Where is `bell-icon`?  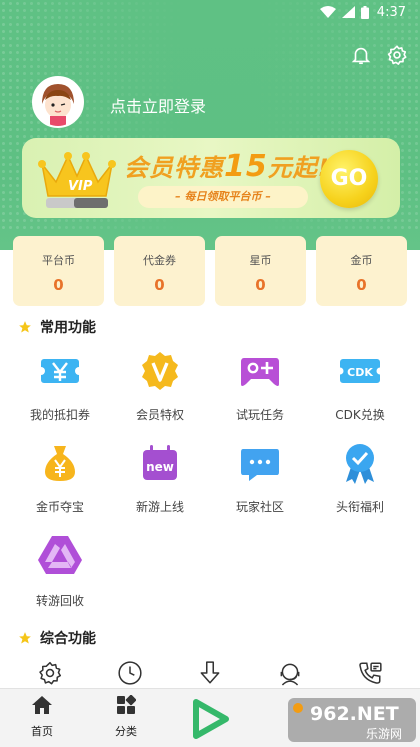 bell-icon is located at coordinates (361, 55).